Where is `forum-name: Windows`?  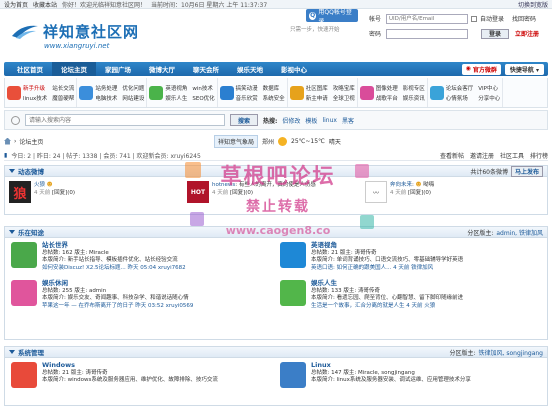
forum-name: Windows is located at coordinates (130, 365).